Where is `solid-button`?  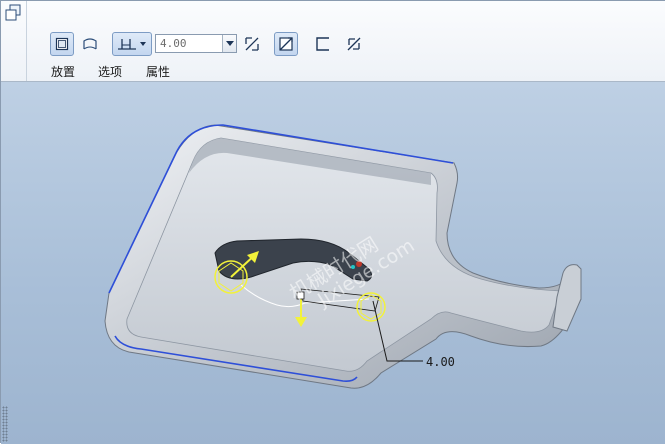
solid-button is located at coordinates (62, 44).